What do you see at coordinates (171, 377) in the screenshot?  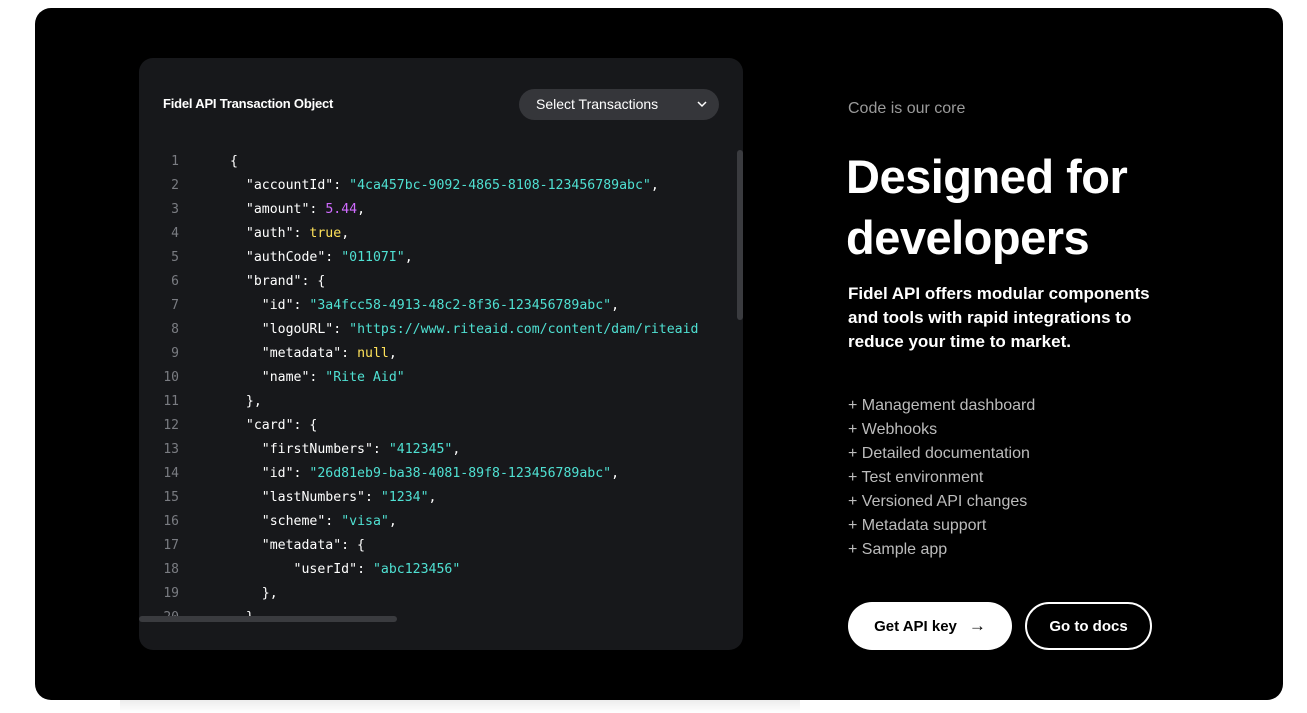 I see `line-number: 10` at bounding box center [171, 377].